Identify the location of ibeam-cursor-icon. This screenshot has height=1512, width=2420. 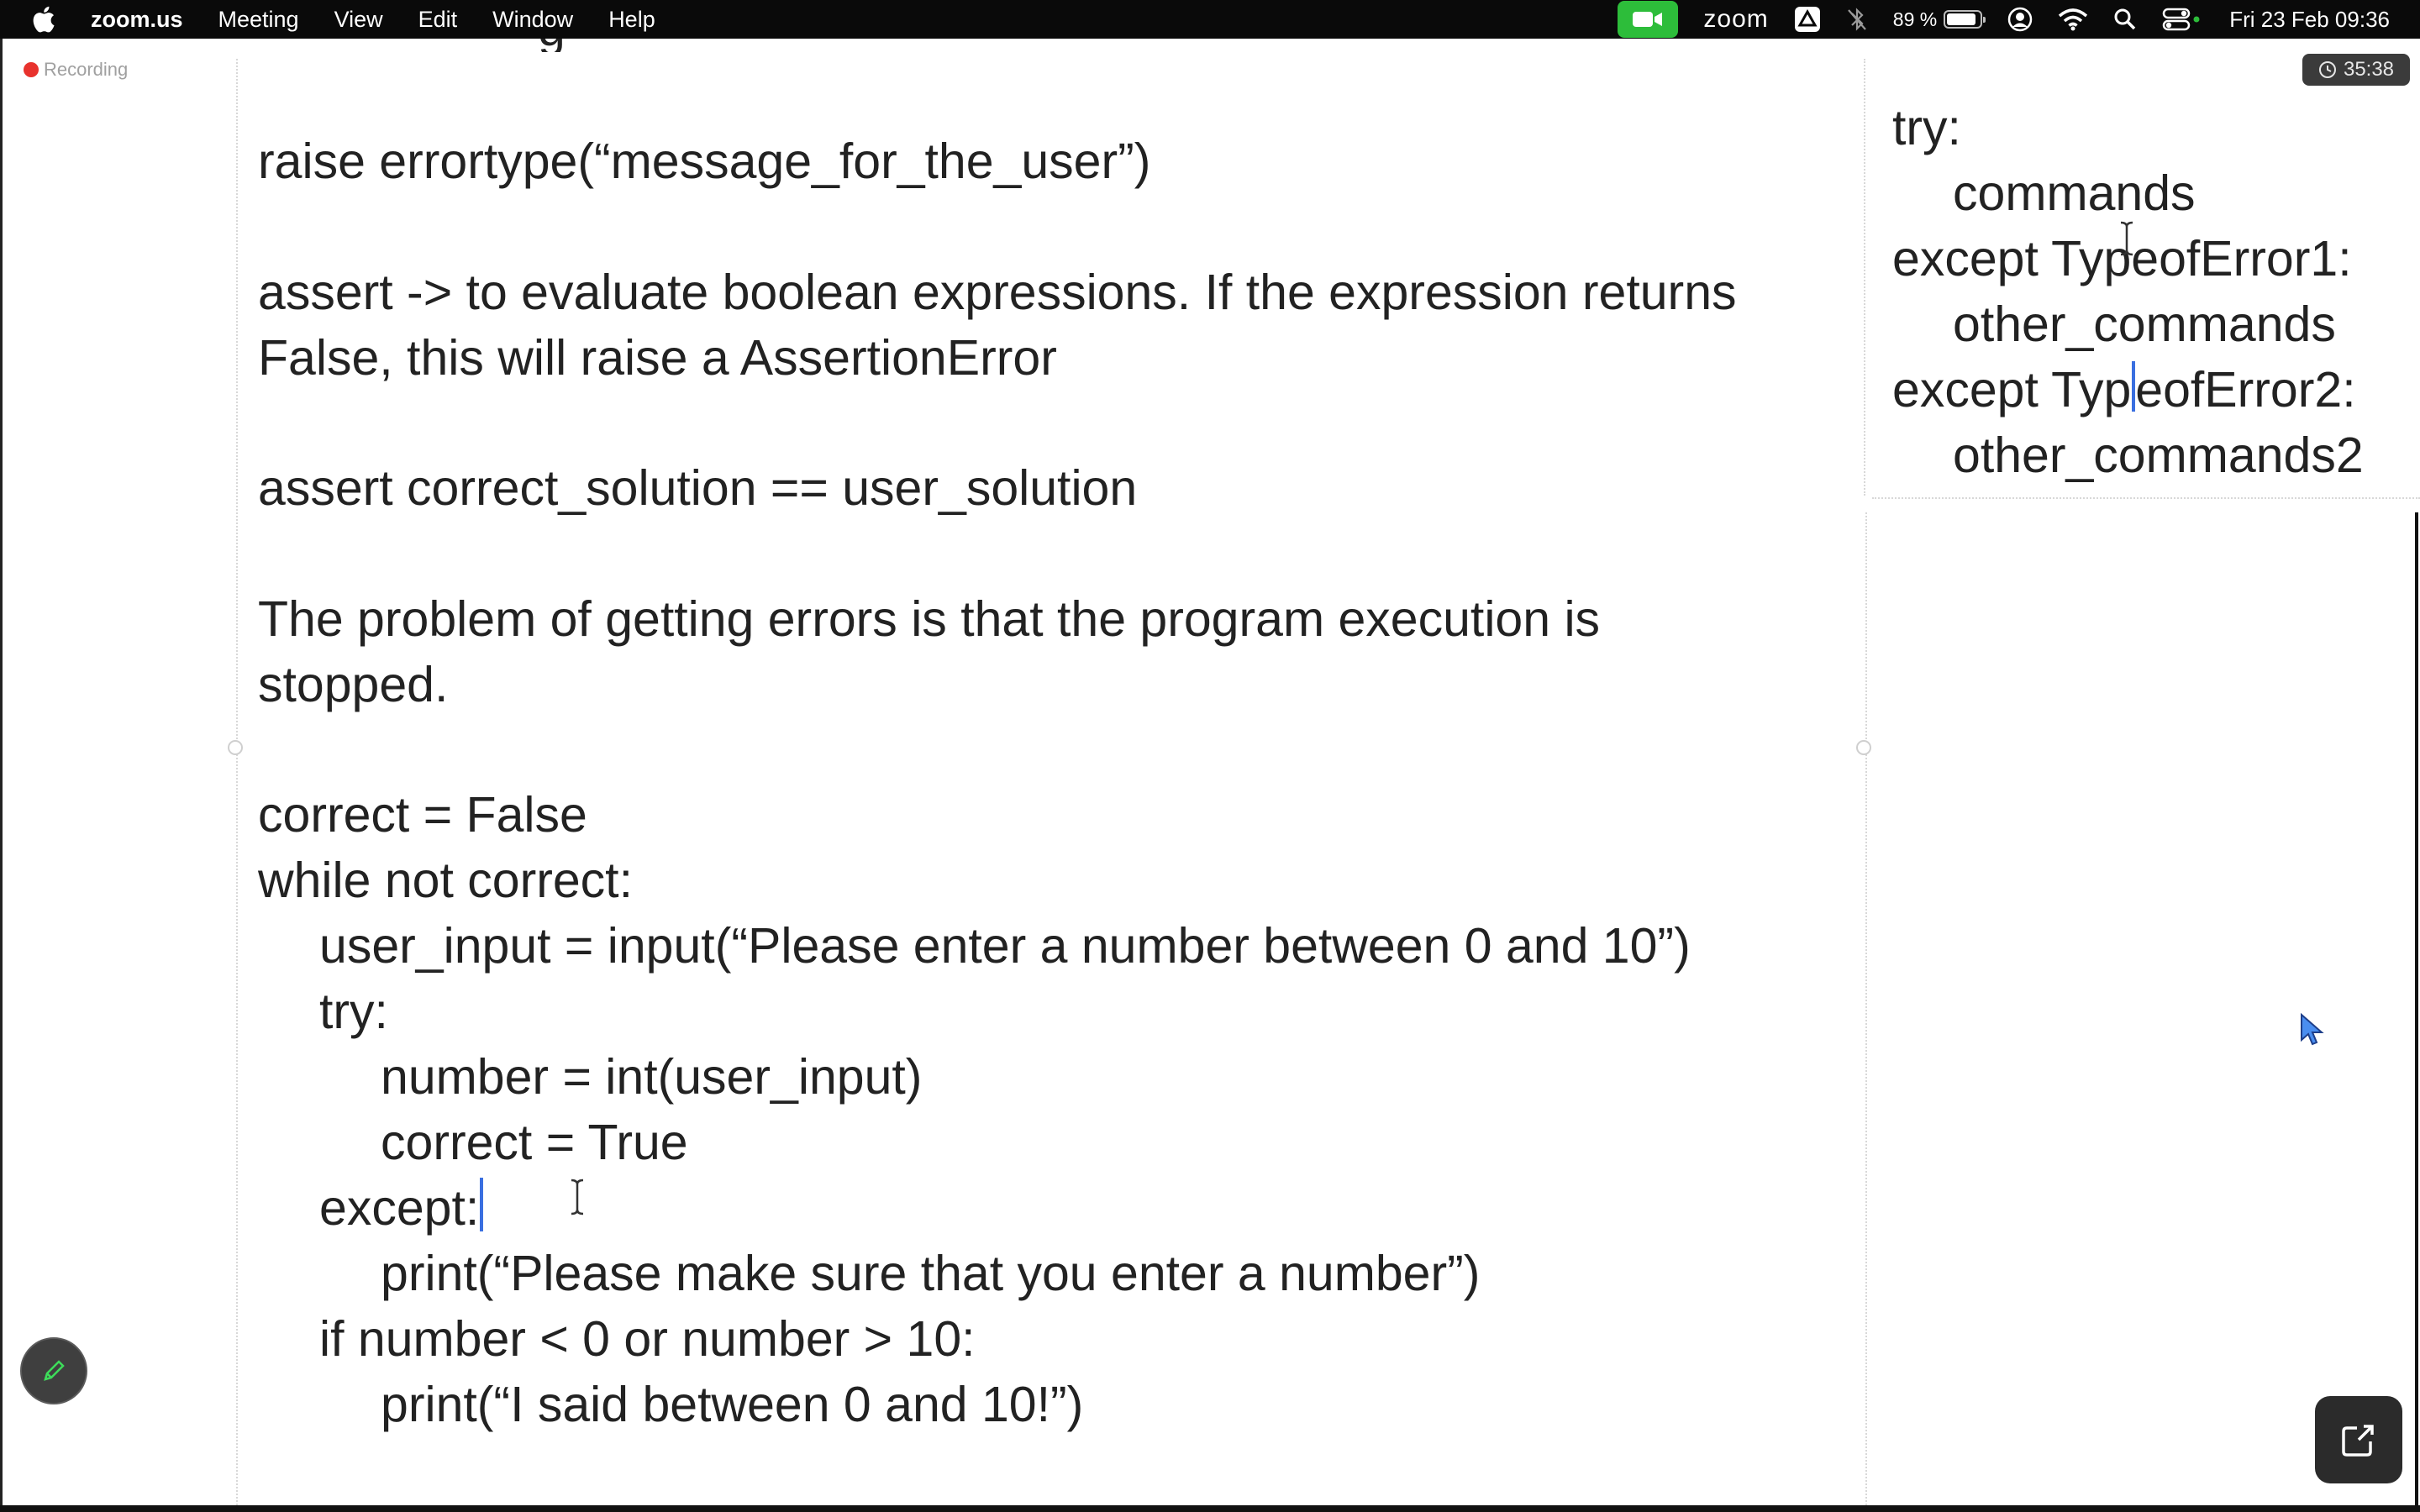
(577, 1197).